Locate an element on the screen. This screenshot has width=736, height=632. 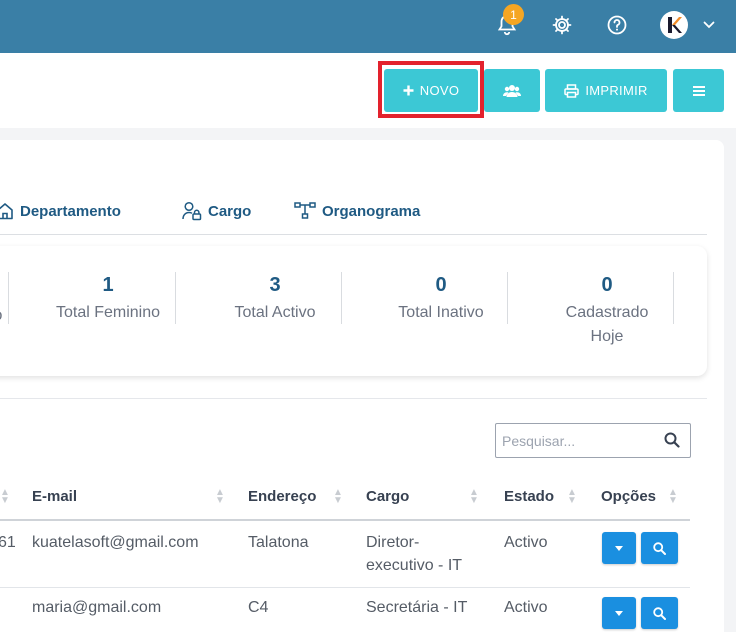
table-cell-address: C4 is located at coordinates (258, 607).